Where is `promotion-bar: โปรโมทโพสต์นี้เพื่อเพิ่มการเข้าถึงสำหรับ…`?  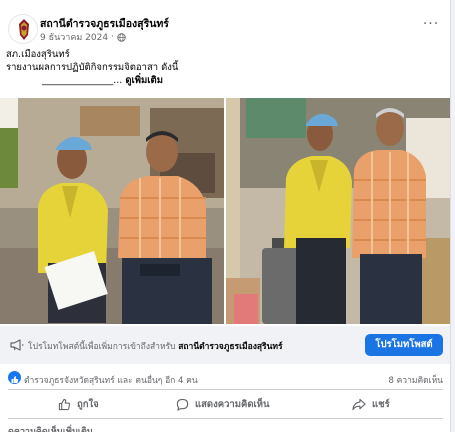 promotion-bar: โปรโมทโพสต์นี้เพื่อเพิ่มการเข้าถึงสำหรับ… is located at coordinates (225, 345).